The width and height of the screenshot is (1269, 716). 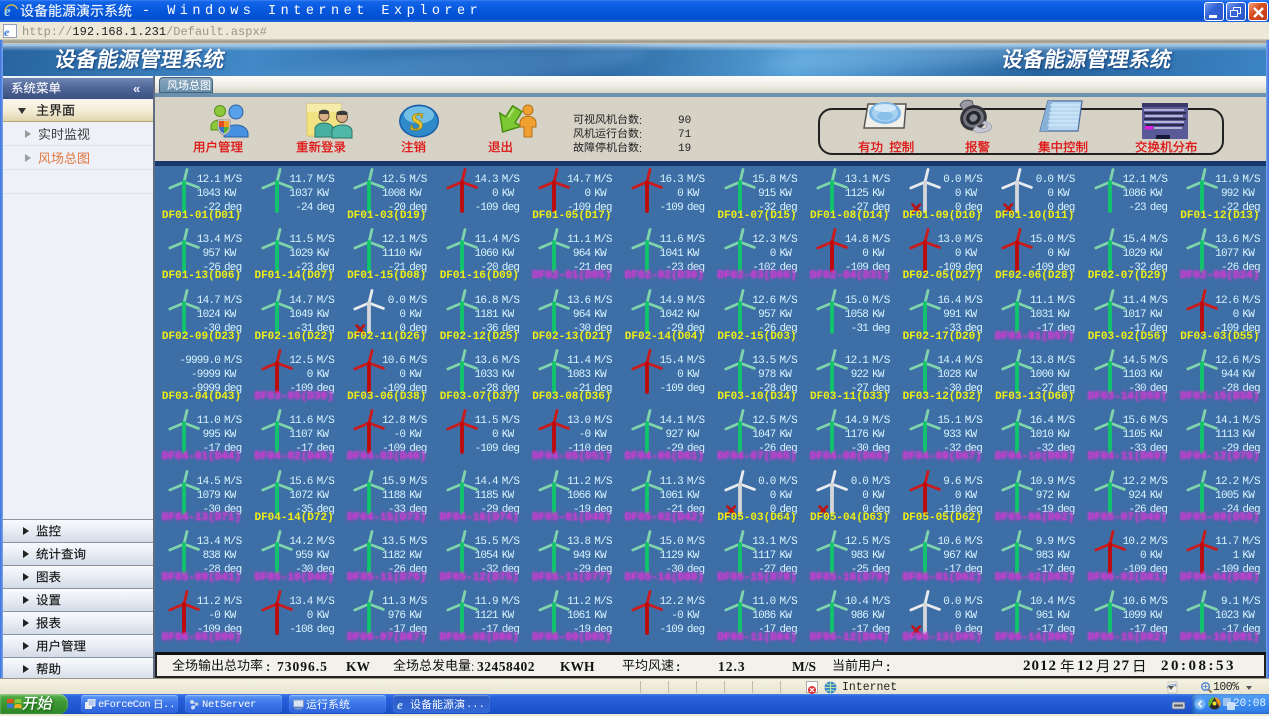 What do you see at coordinates (417, 122) in the screenshot?
I see `svg-text: S` at bounding box center [417, 122].